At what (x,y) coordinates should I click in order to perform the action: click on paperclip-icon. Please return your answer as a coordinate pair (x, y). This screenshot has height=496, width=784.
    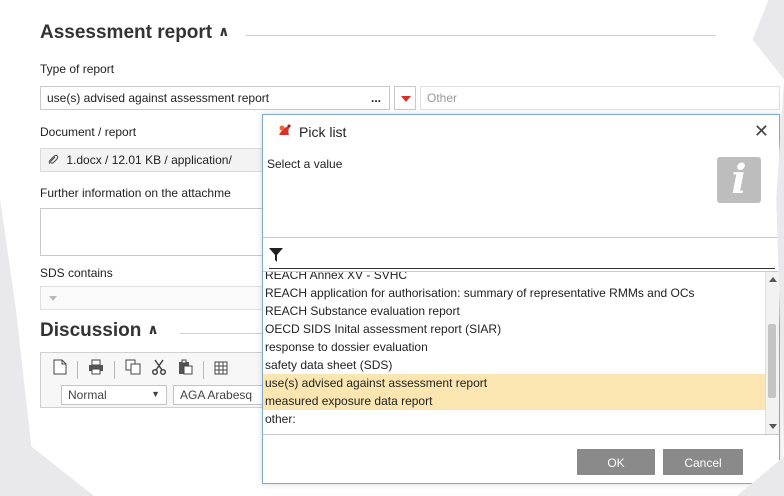
    Looking at the image, I should click on (54, 160).